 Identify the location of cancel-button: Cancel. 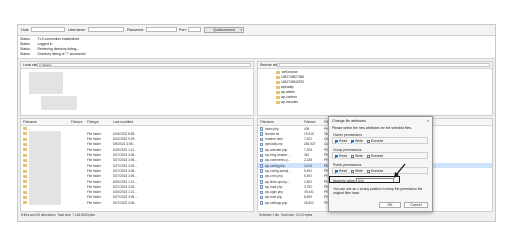
(416, 205).